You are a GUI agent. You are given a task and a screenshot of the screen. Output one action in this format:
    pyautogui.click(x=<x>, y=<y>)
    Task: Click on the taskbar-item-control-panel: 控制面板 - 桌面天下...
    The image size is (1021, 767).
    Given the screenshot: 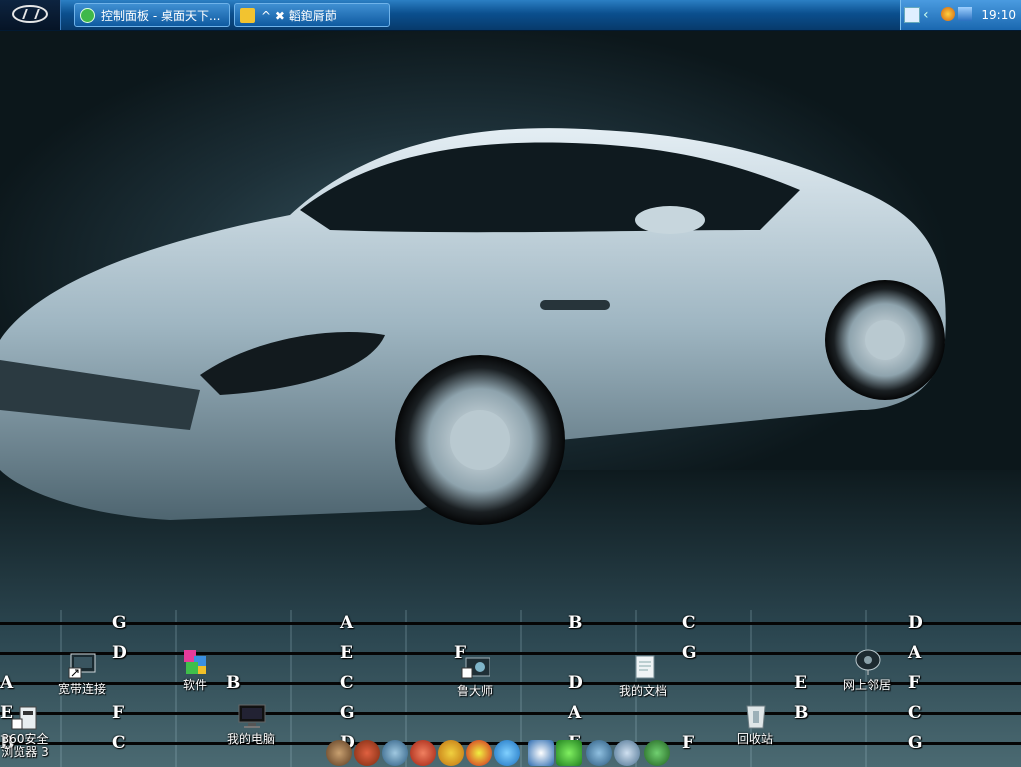 What is the action you would take?
    pyautogui.click(x=152, y=15)
    